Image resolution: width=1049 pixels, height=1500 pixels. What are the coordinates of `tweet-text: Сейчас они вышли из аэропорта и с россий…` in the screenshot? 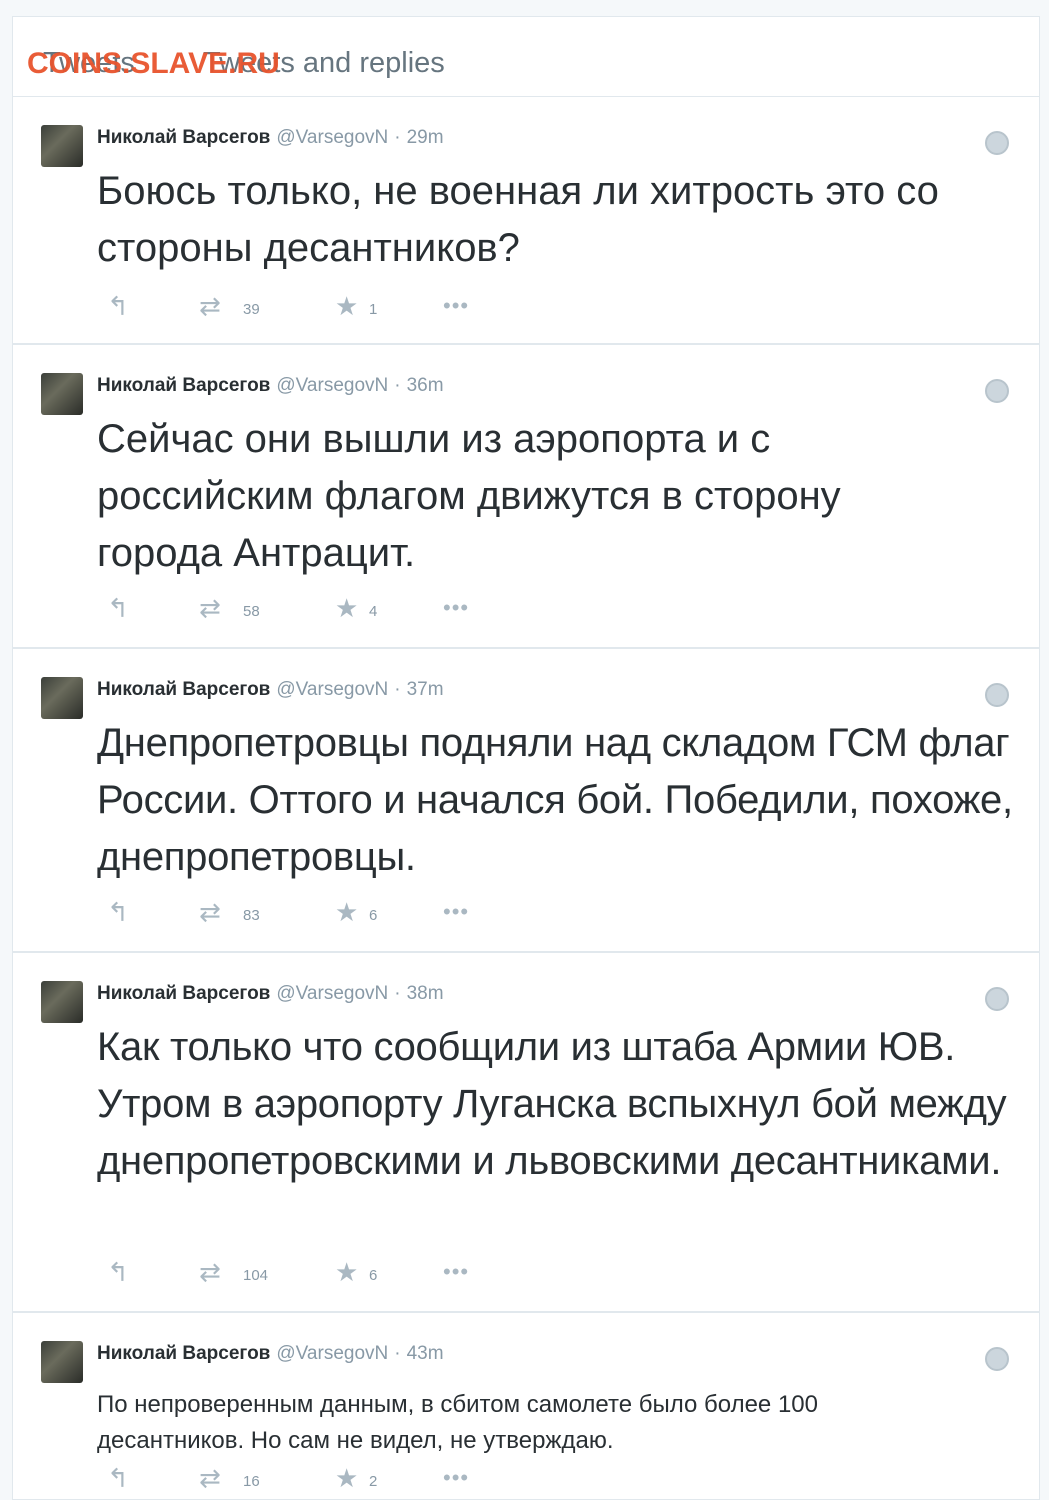 It's located at (469, 496).